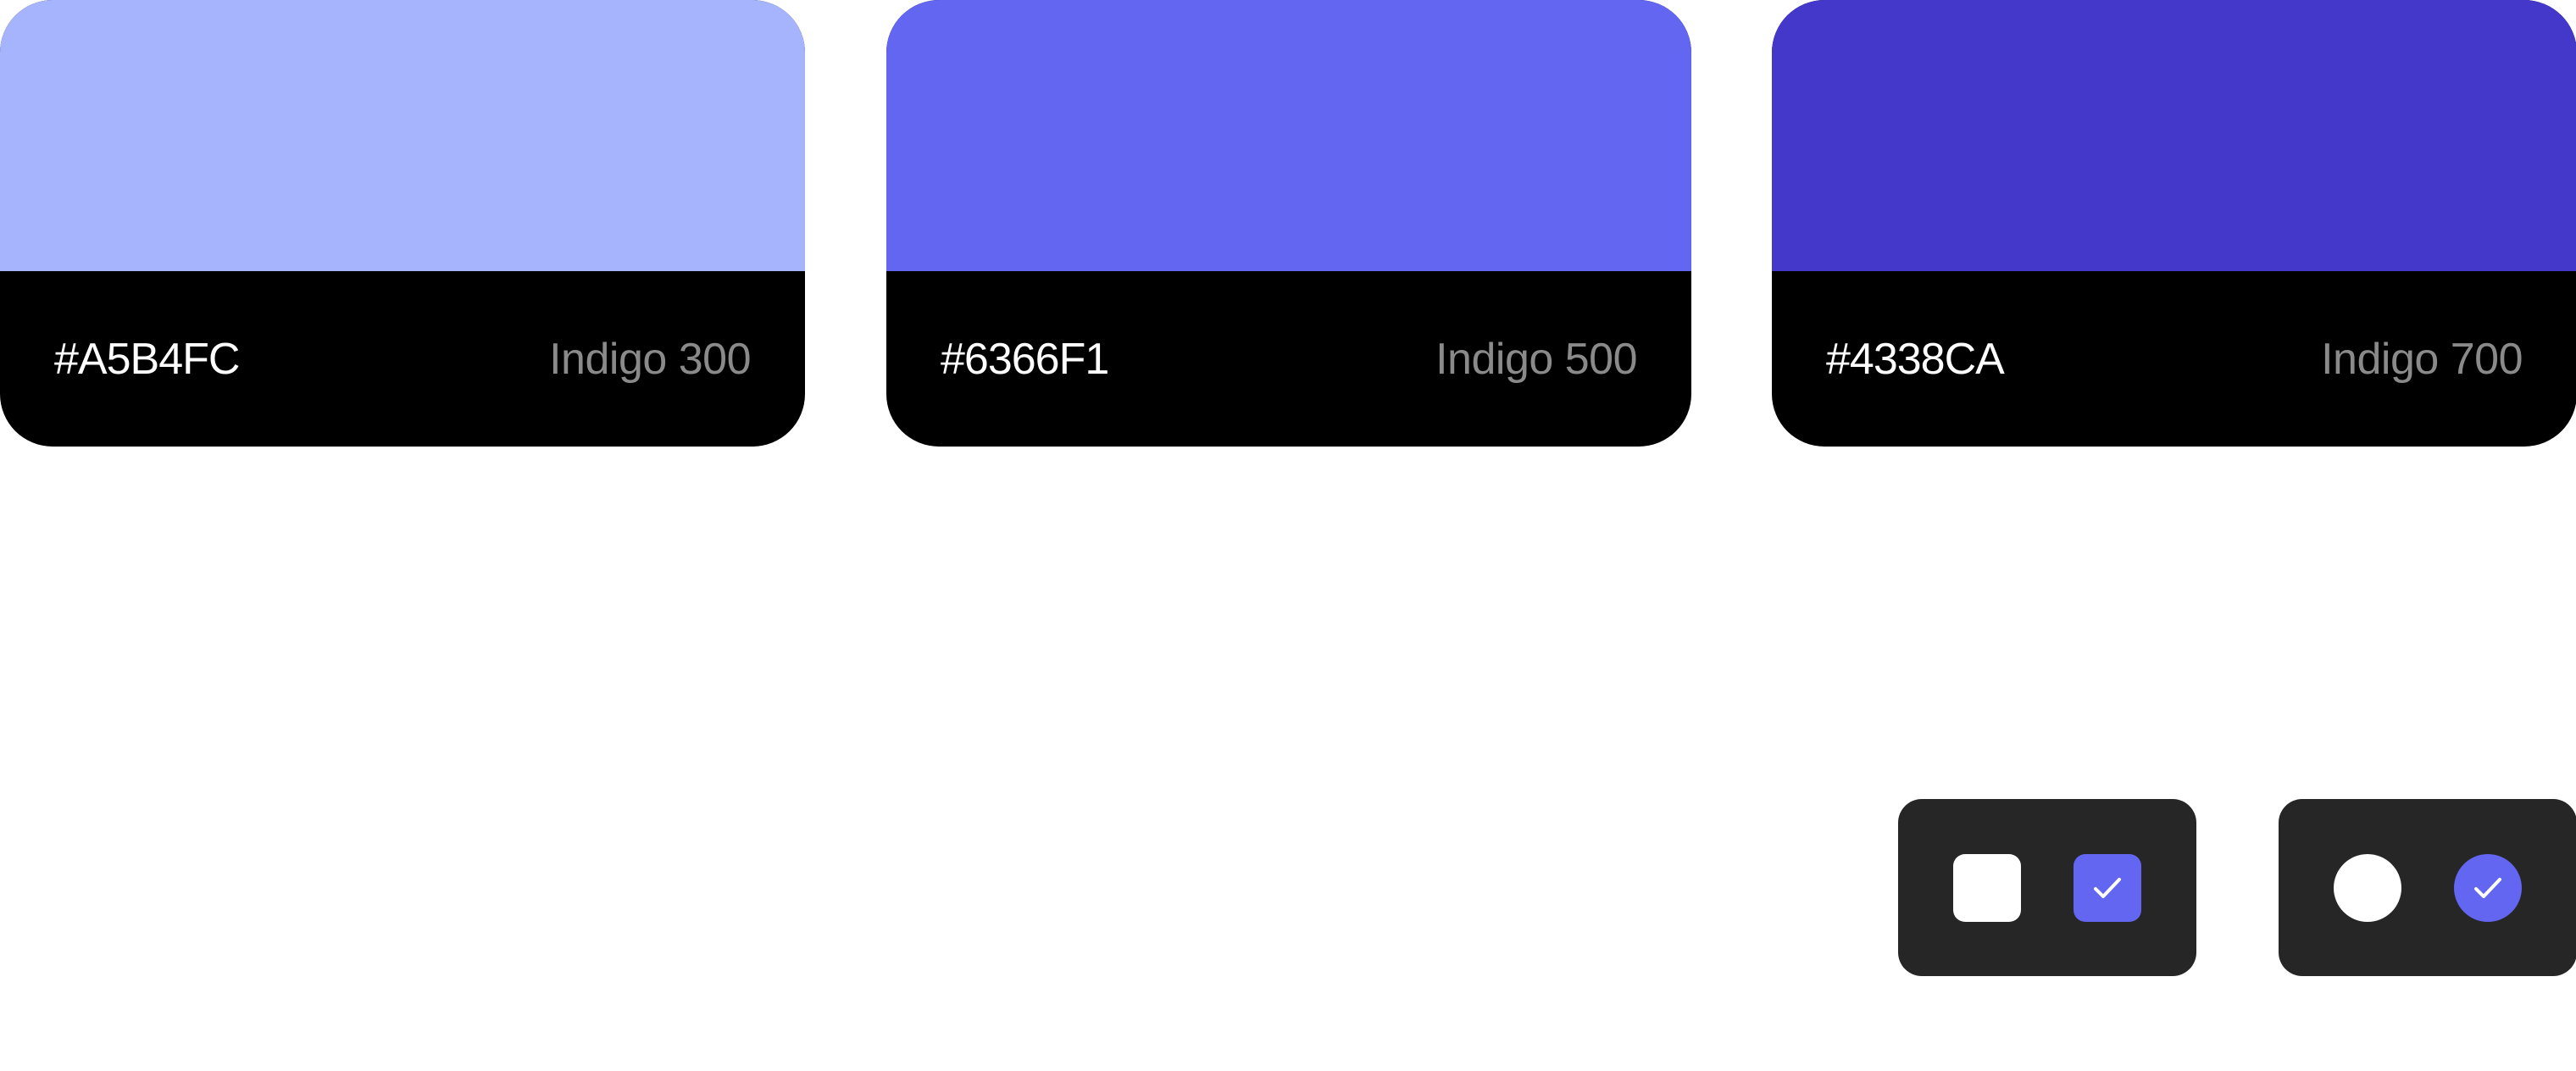 The height and width of the screenshot is (1071, 2576). I want to click on radio-unchecked, so click(2367, 888).